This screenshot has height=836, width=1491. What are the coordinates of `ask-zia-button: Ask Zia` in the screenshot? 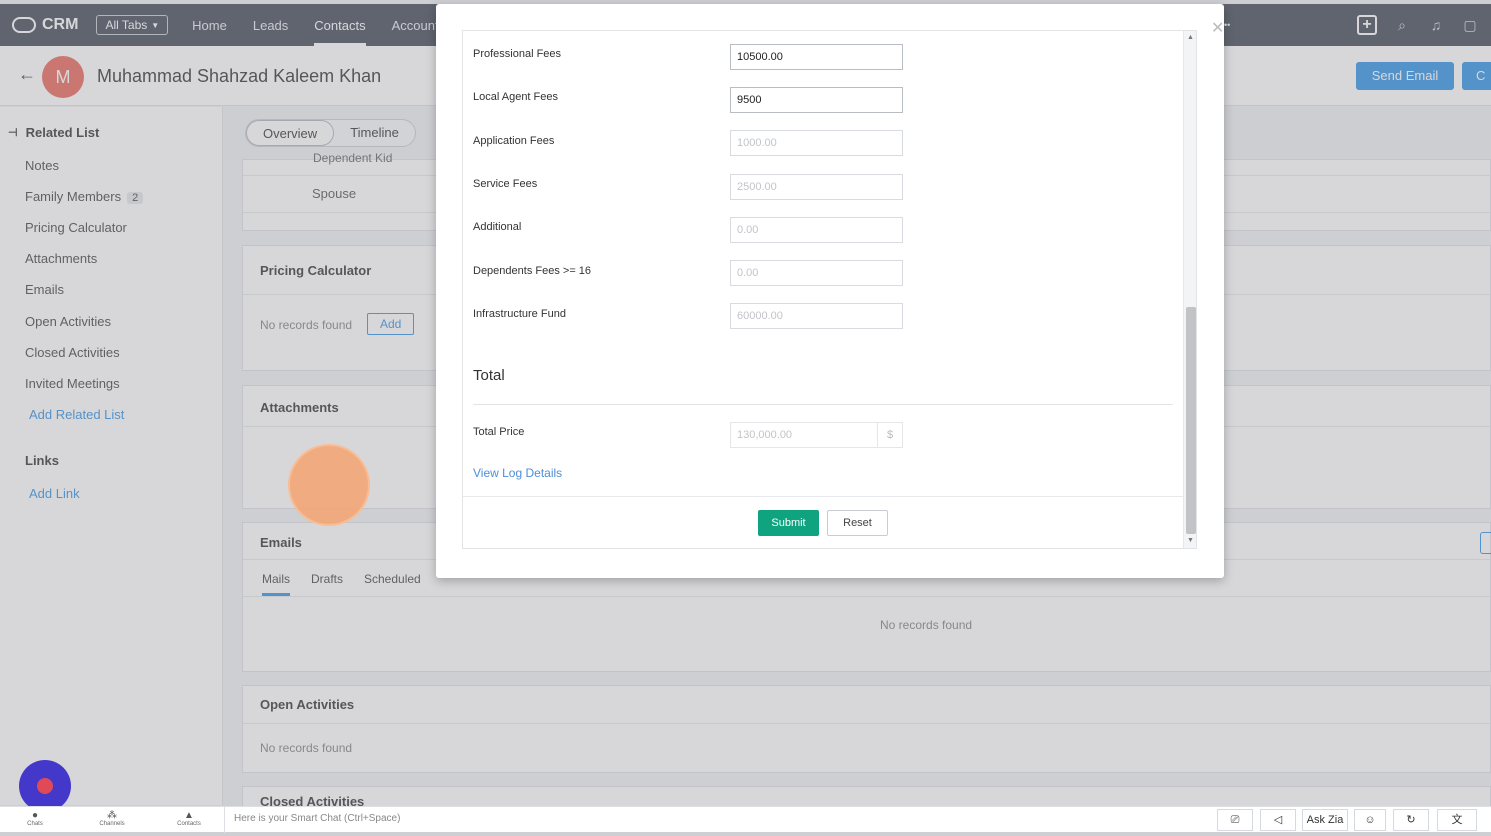 It's located at (1325, 820).